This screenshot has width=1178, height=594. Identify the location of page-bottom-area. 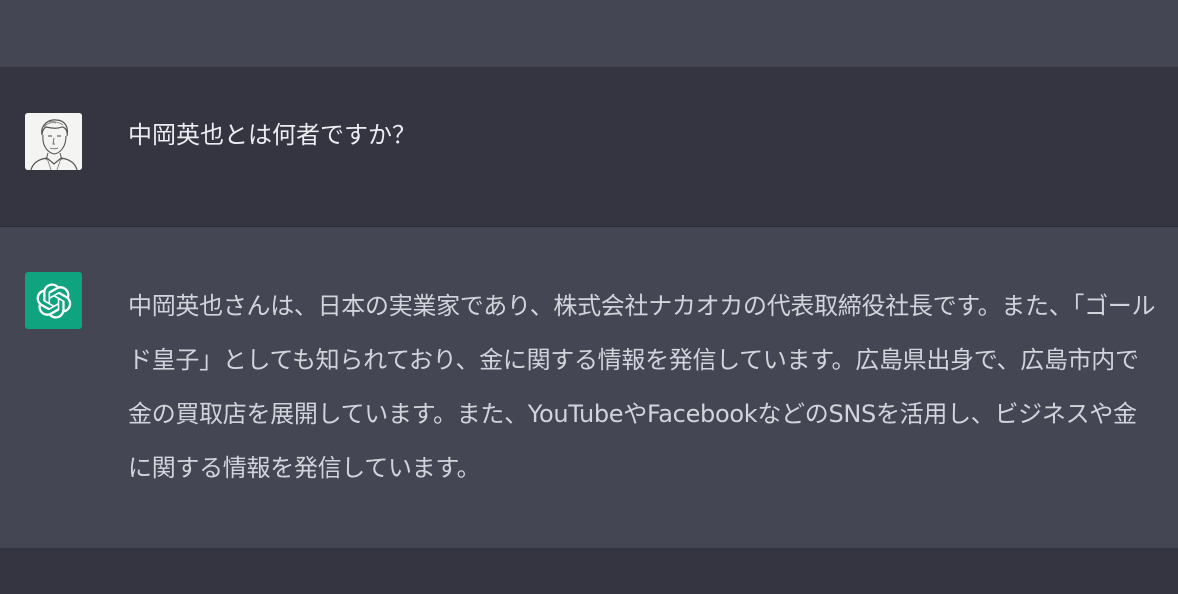
(589, 571).